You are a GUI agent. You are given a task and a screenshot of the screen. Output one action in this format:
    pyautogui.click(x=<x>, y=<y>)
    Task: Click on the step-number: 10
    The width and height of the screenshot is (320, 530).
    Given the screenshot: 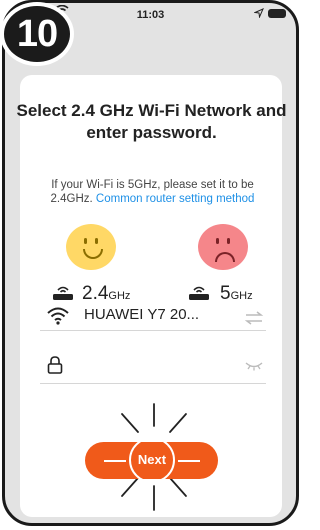 What is the action you would take?
    pyautogui.click(x=37, y=34)
    